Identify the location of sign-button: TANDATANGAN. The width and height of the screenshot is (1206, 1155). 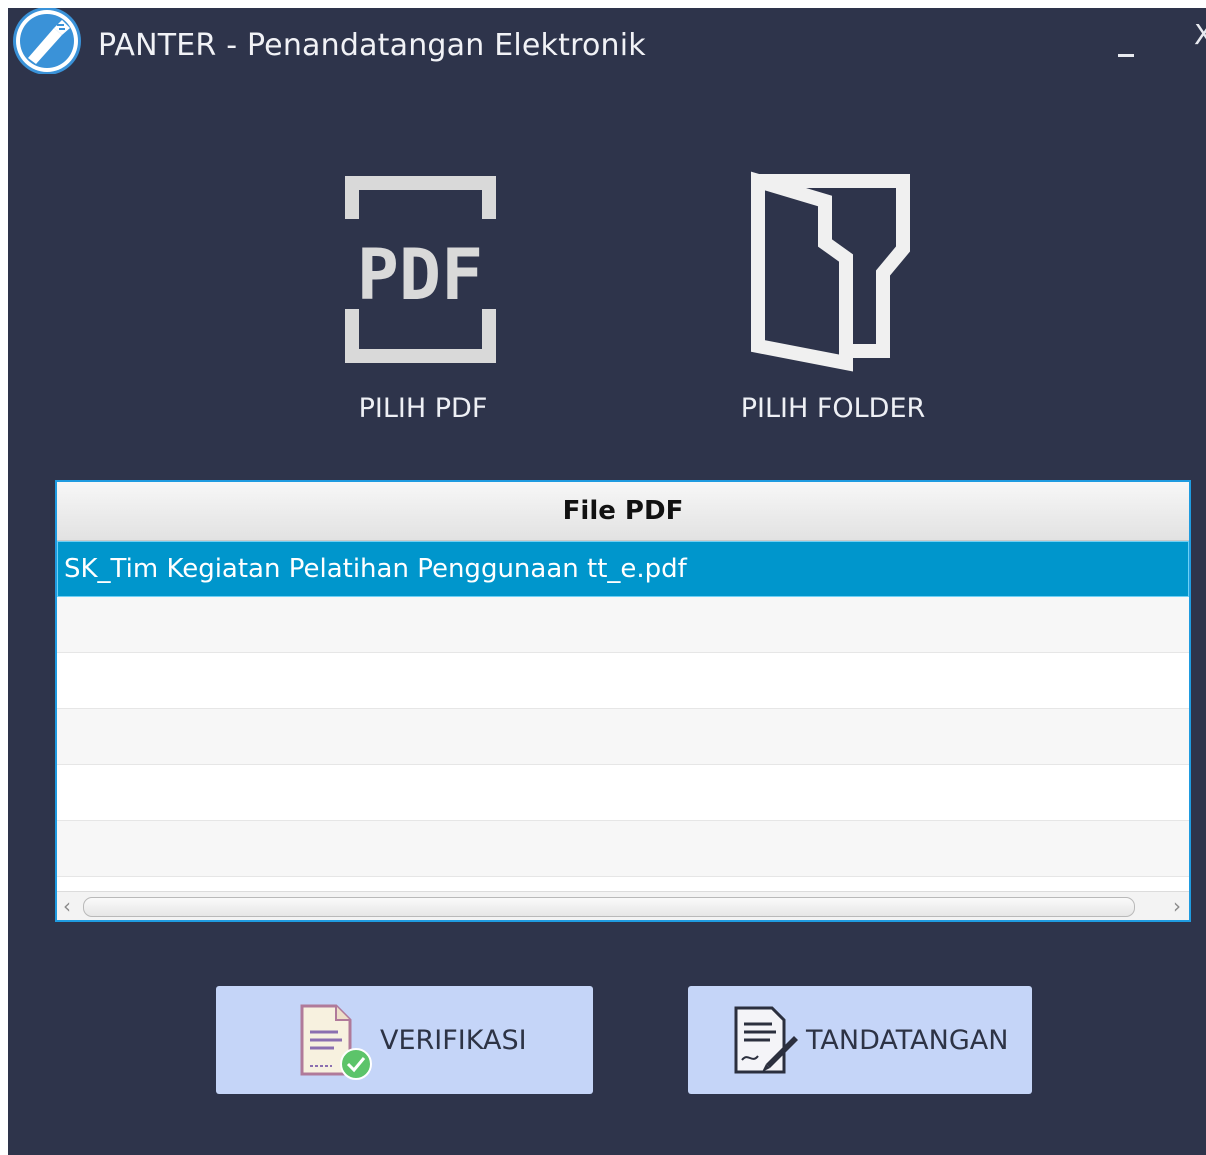
(860, 1040).